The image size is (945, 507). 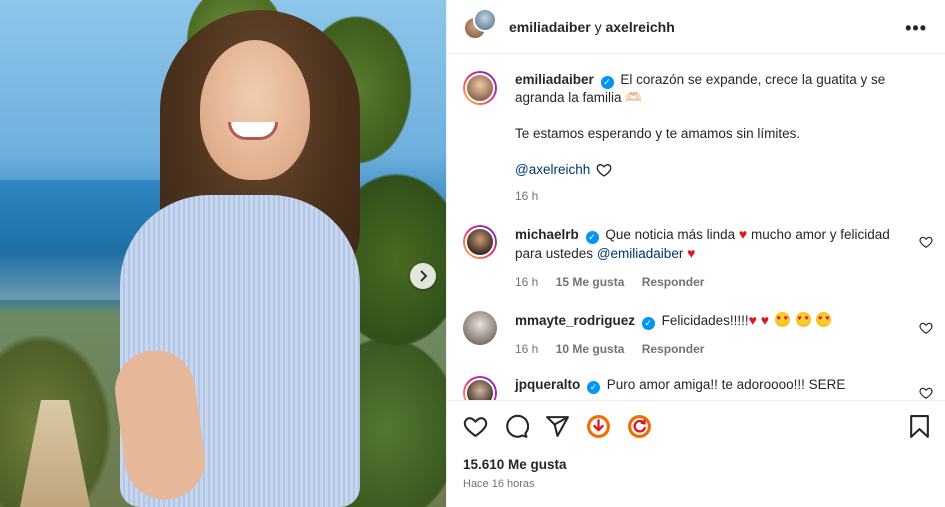 I want to click on photo-face, so click(x=255, y=110).